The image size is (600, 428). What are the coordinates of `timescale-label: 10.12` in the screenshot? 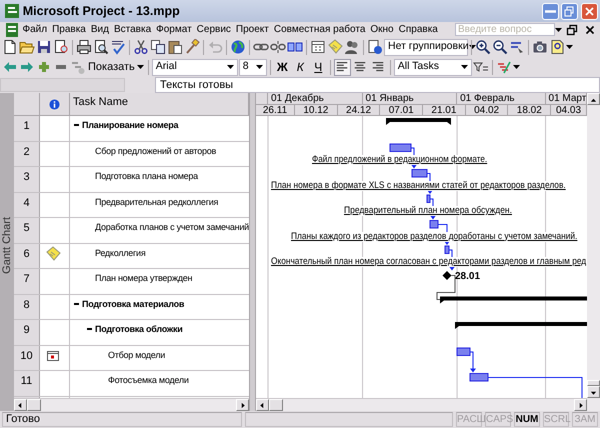 It's located at (316, 109).